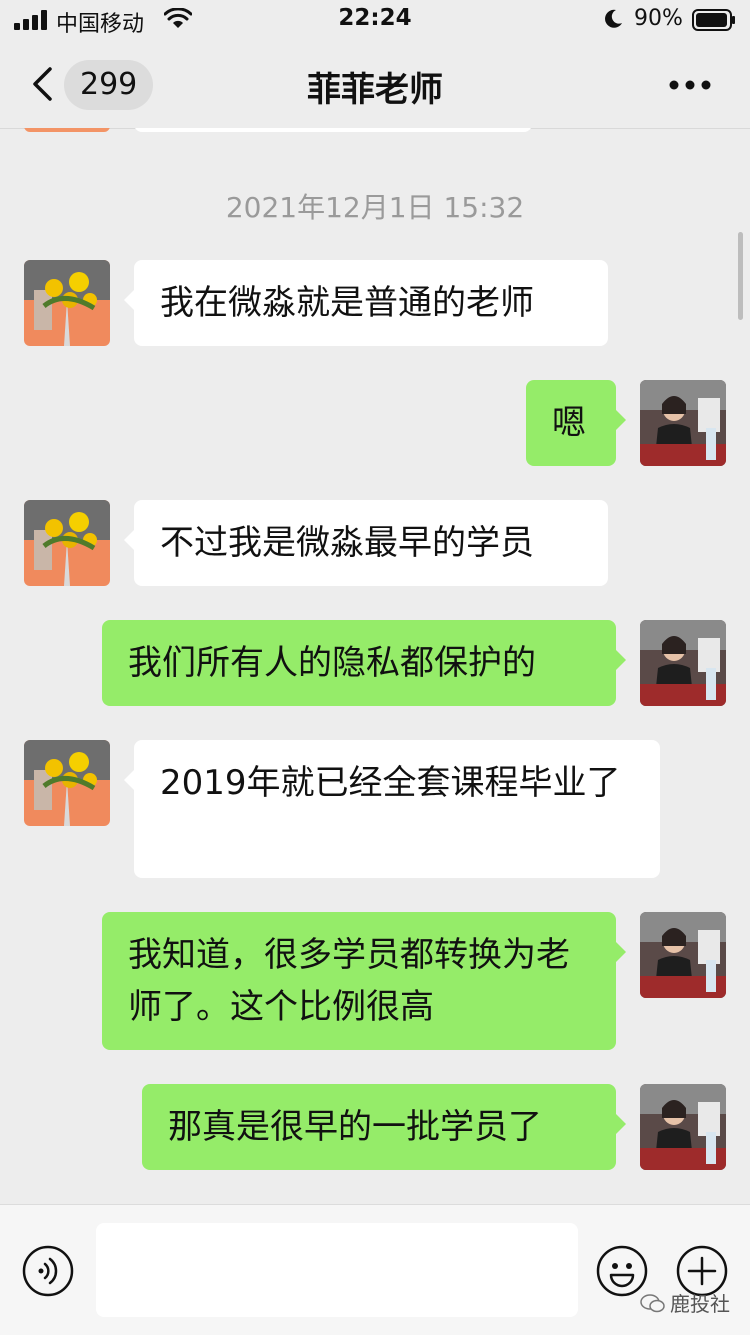 The image size is (750, 1335). I want to click on input-bar, so click(375, 1269).